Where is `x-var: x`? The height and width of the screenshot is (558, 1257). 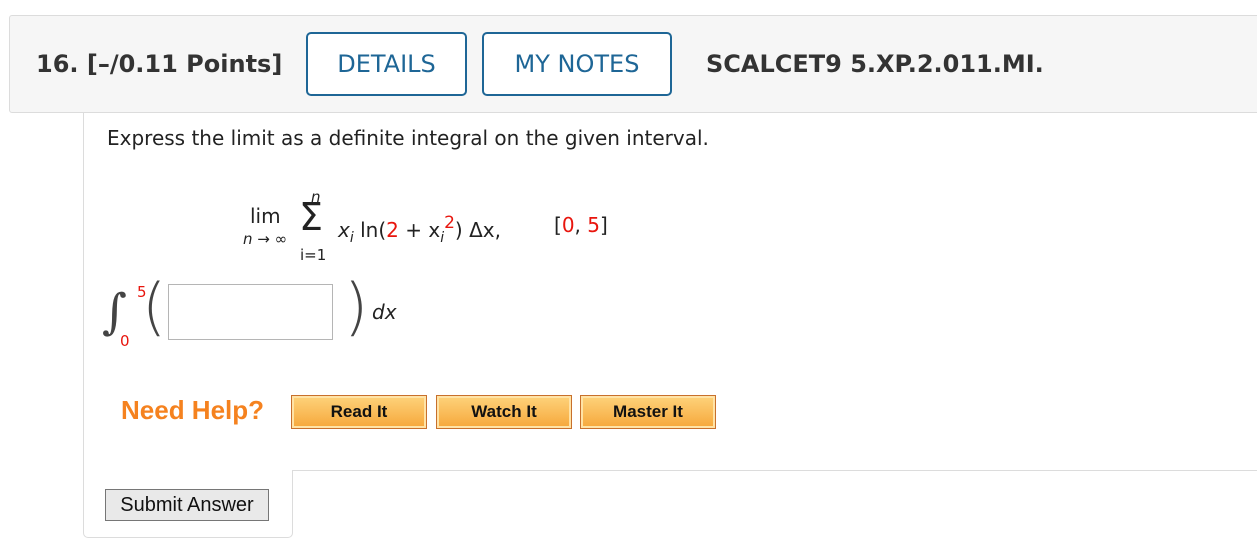 x-var: x is located at coordinates (344, 230).